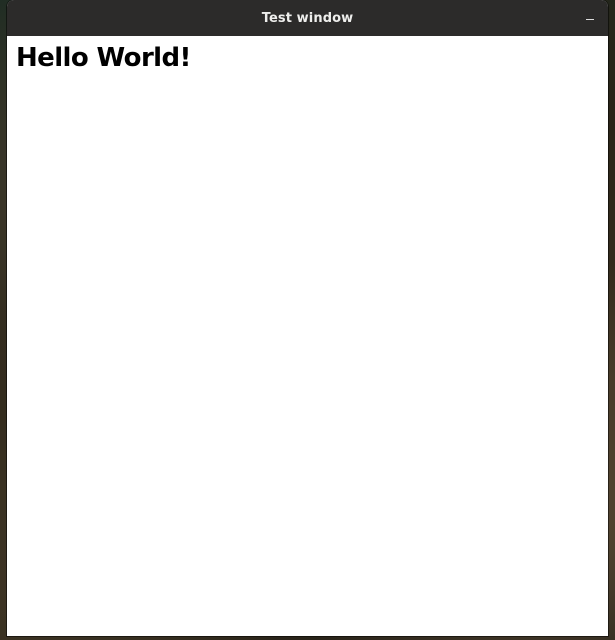 The height and width of the screenshot is (640, 615). I want to click on window-titlebar: Test window, so click(307, 18).